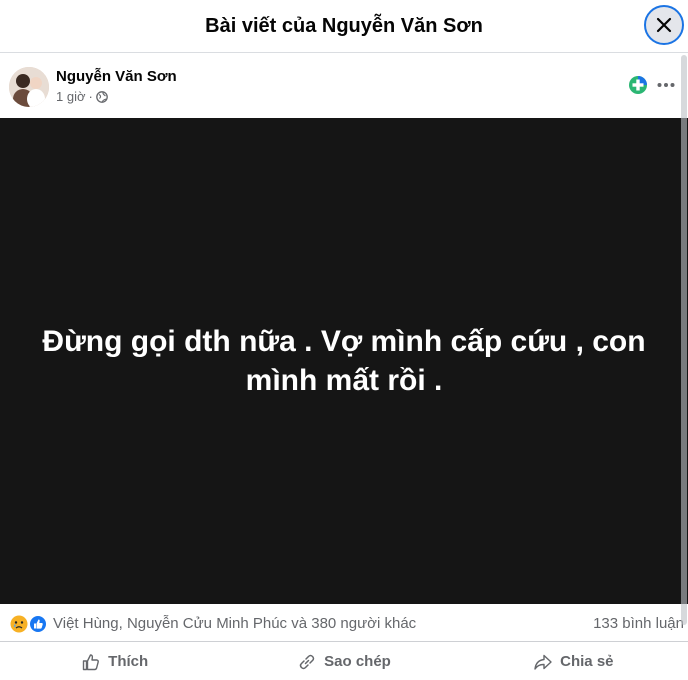 Image resolution: width=688 pixels, height=680 pixels. Describe the element at coordinates (19, 624) in the screenshot. I see `sad-reaction-icon` at that location.